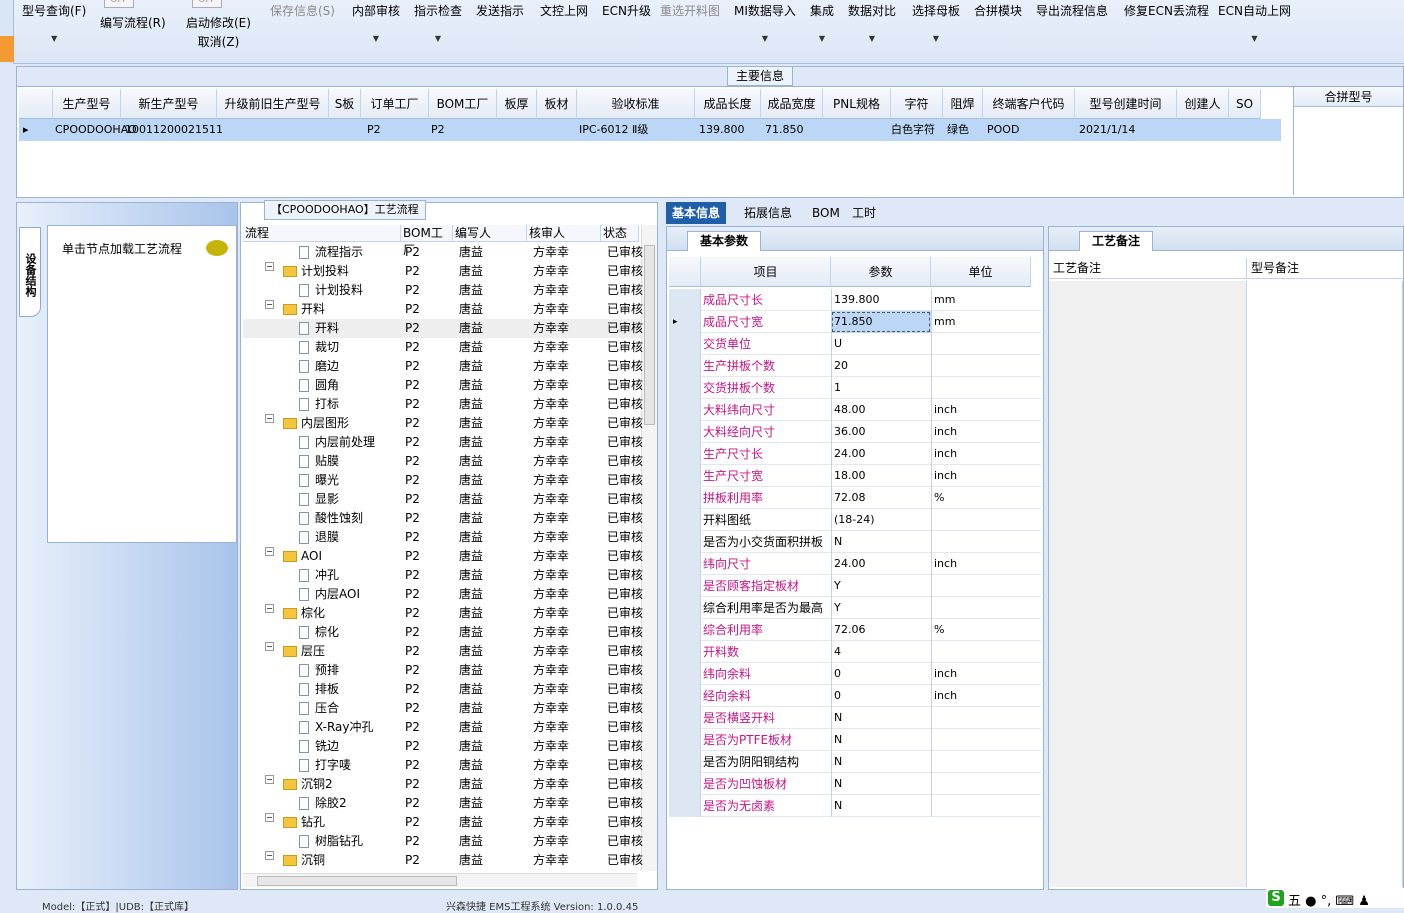 This screenshot has width=1404, height=913. Describe the element at coordinates (87, 104) in the screenshot. I see `grid-column-header: 生产型号` at that location.